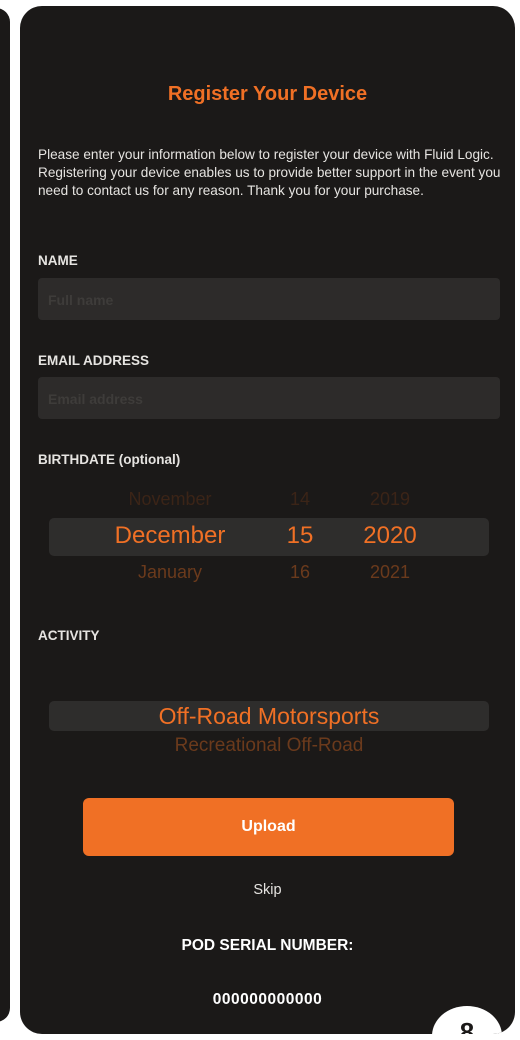 The width and height of the screenshot is (520, 1040). Describe the element at coordinates (267, 890) in the screenshot. I see `skip-link: Skip` at that location.